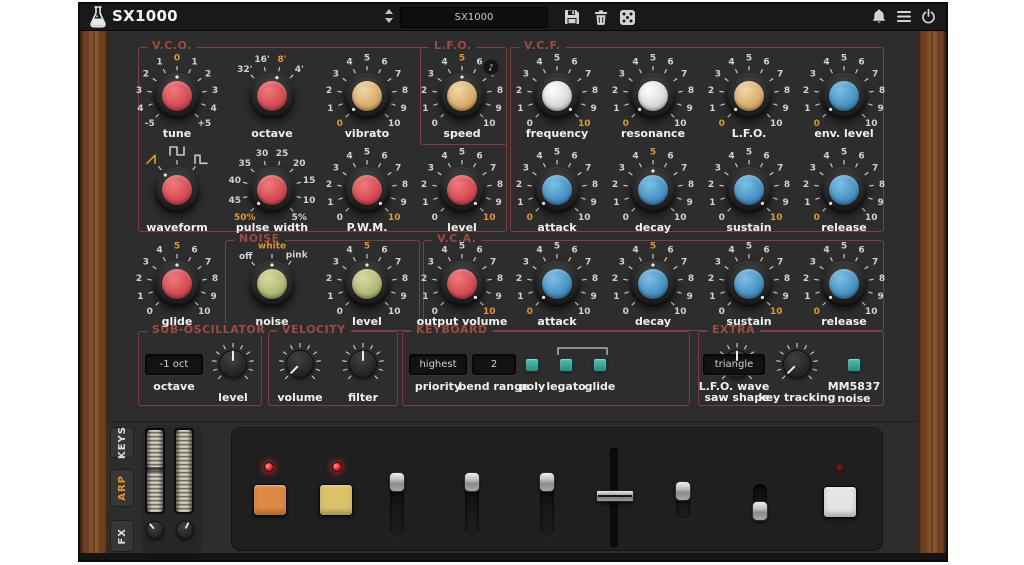  What do you see at coordinates (749, 96) in the screenshot?
I see `vcf-lfo-knob-cap` at bounding box center [749, 96].